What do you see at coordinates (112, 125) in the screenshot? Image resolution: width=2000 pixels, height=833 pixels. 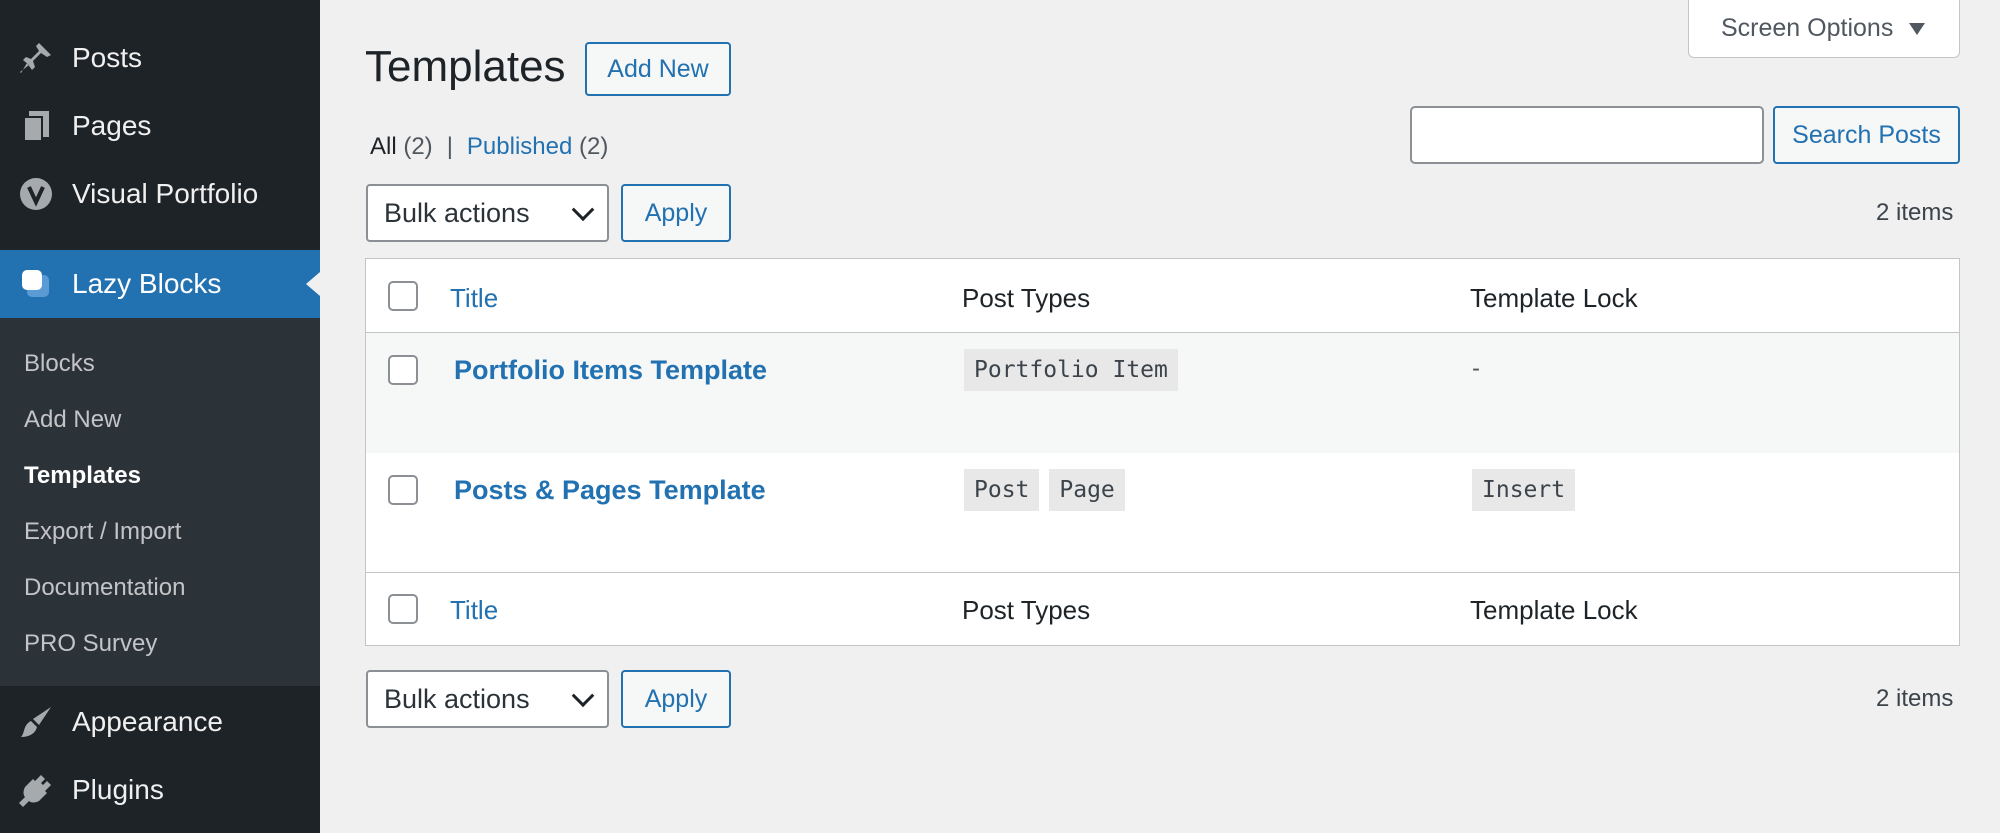 I see `menu-label: Pages` at bounding box center [112, 125].